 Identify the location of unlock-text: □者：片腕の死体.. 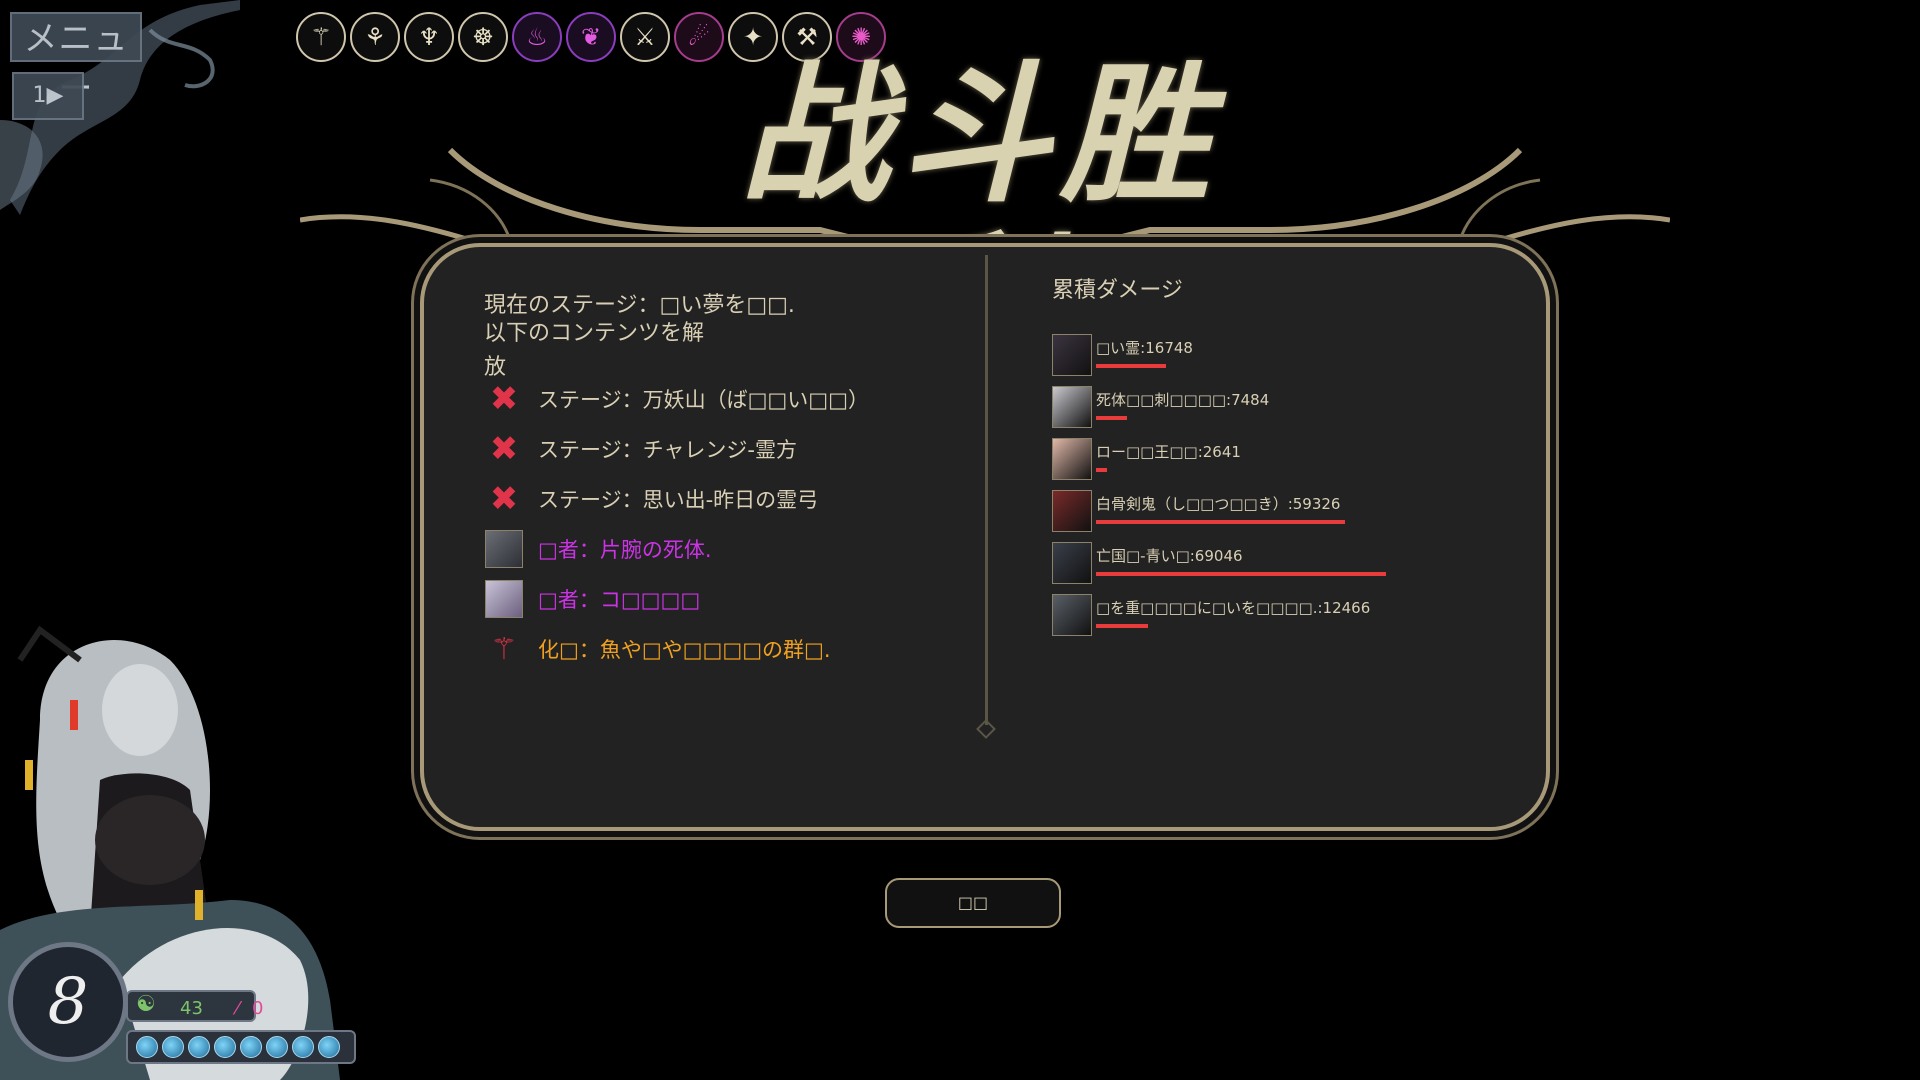
(625, 550).